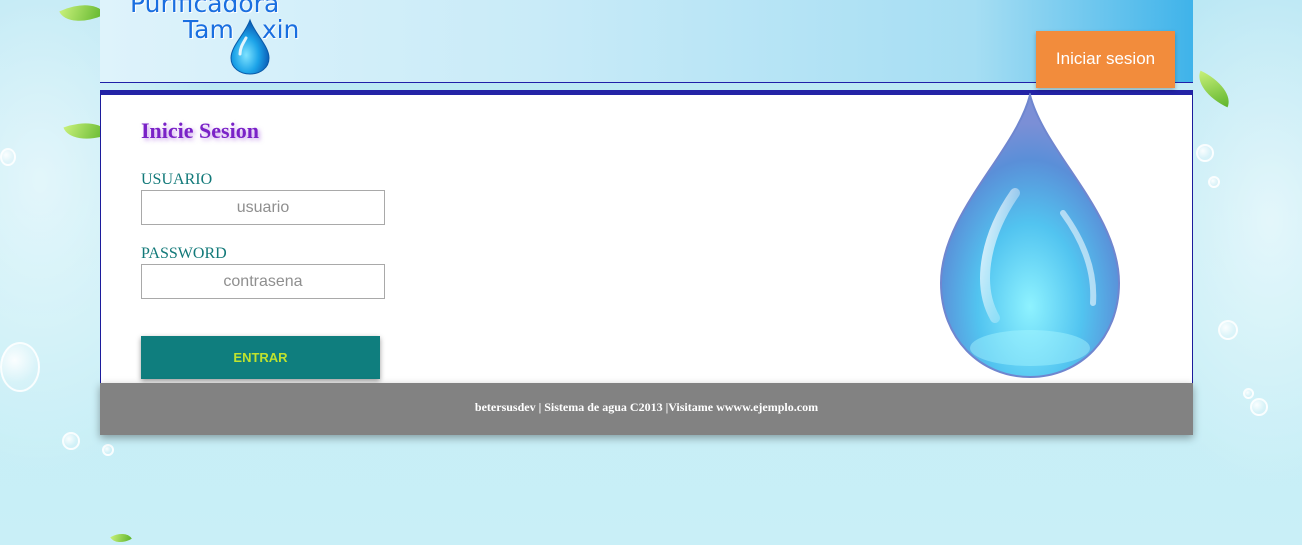 The width and height of the screenshot is (1302, 545). What do you see at coordinates (200, 130) in the screenshot?
I see `page-title: Inicie Sesion` at bounding box center [200, 130].